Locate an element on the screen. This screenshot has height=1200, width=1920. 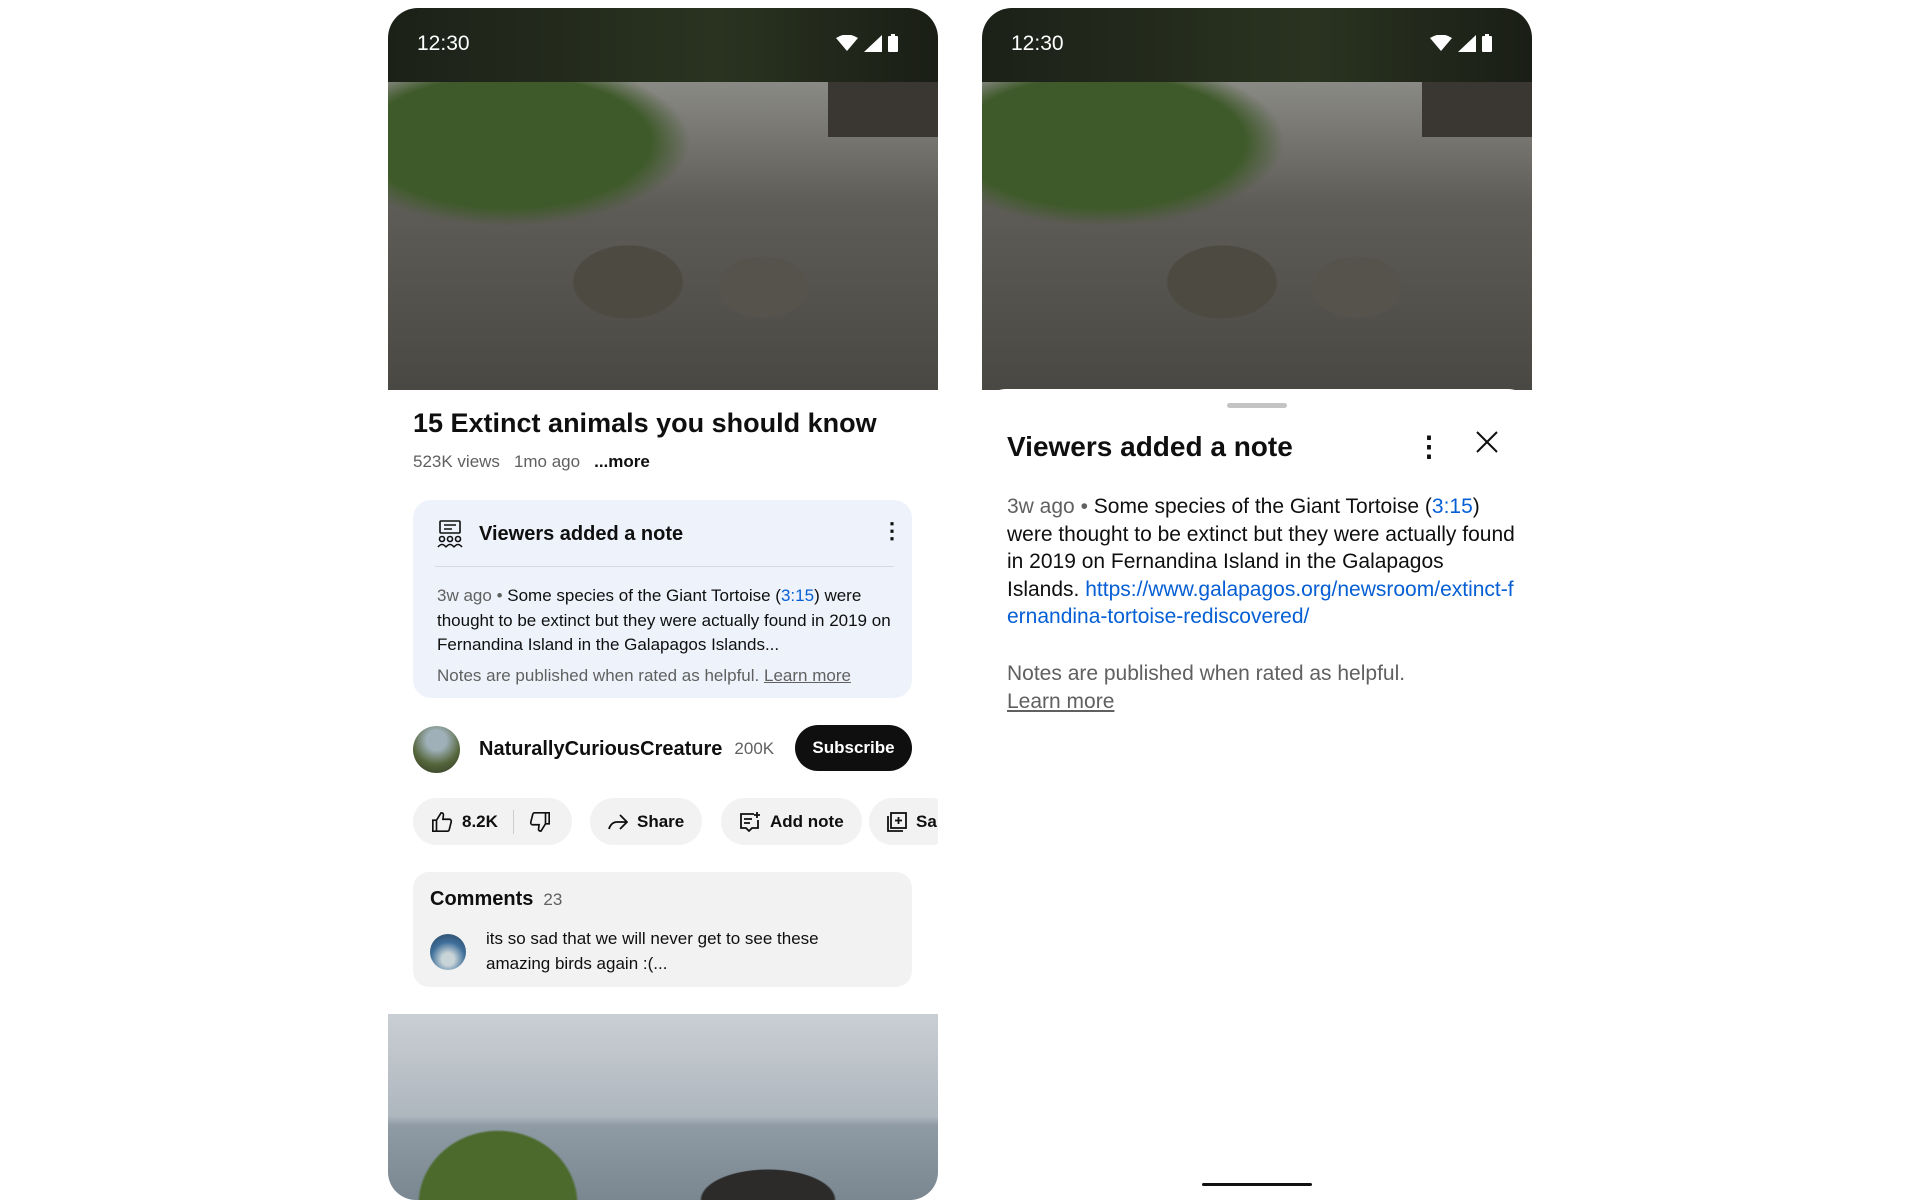
add-note-icon is located at coordinates (750, 821).